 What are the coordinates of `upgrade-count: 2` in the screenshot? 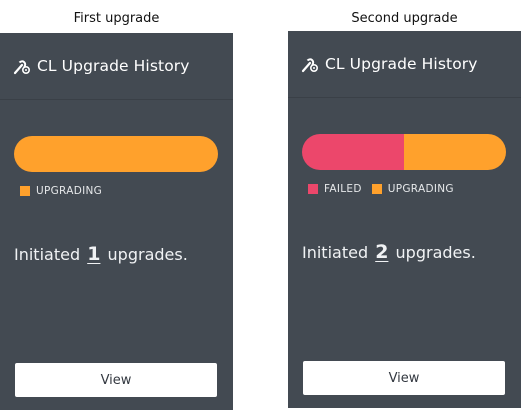 It's located at (382, 252).